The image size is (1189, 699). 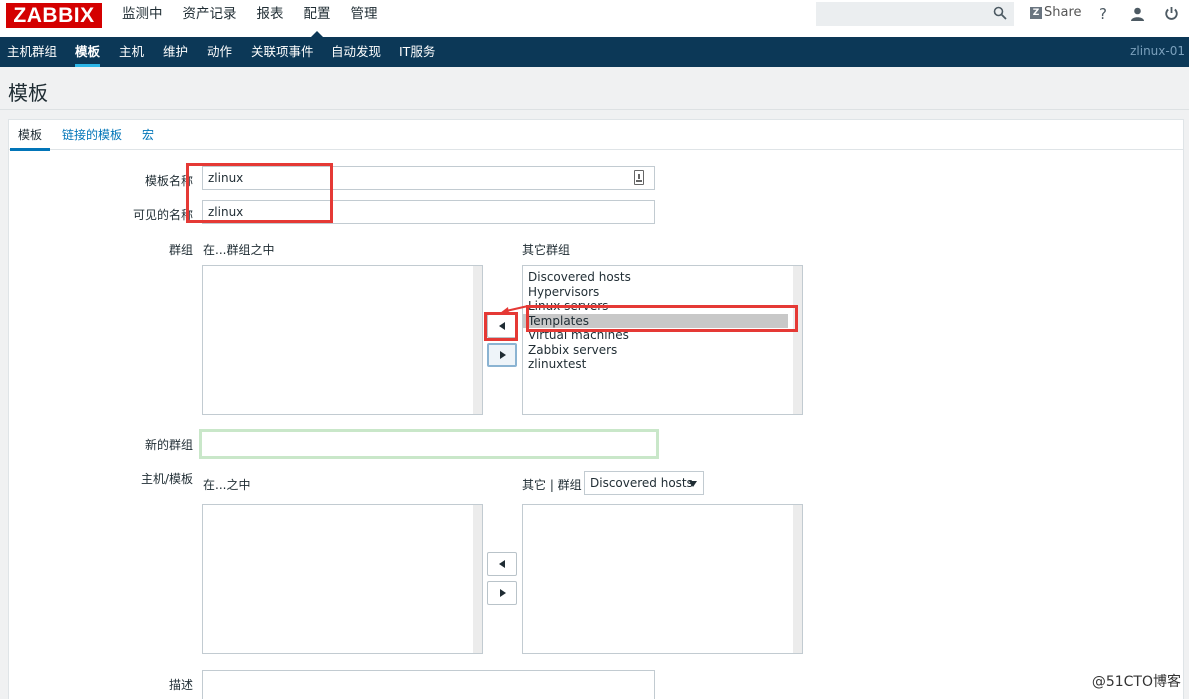 What do you see at coordinates (1171, 13) in the screenshot?
I see `power-icon` at bounding box center [1171, 13].